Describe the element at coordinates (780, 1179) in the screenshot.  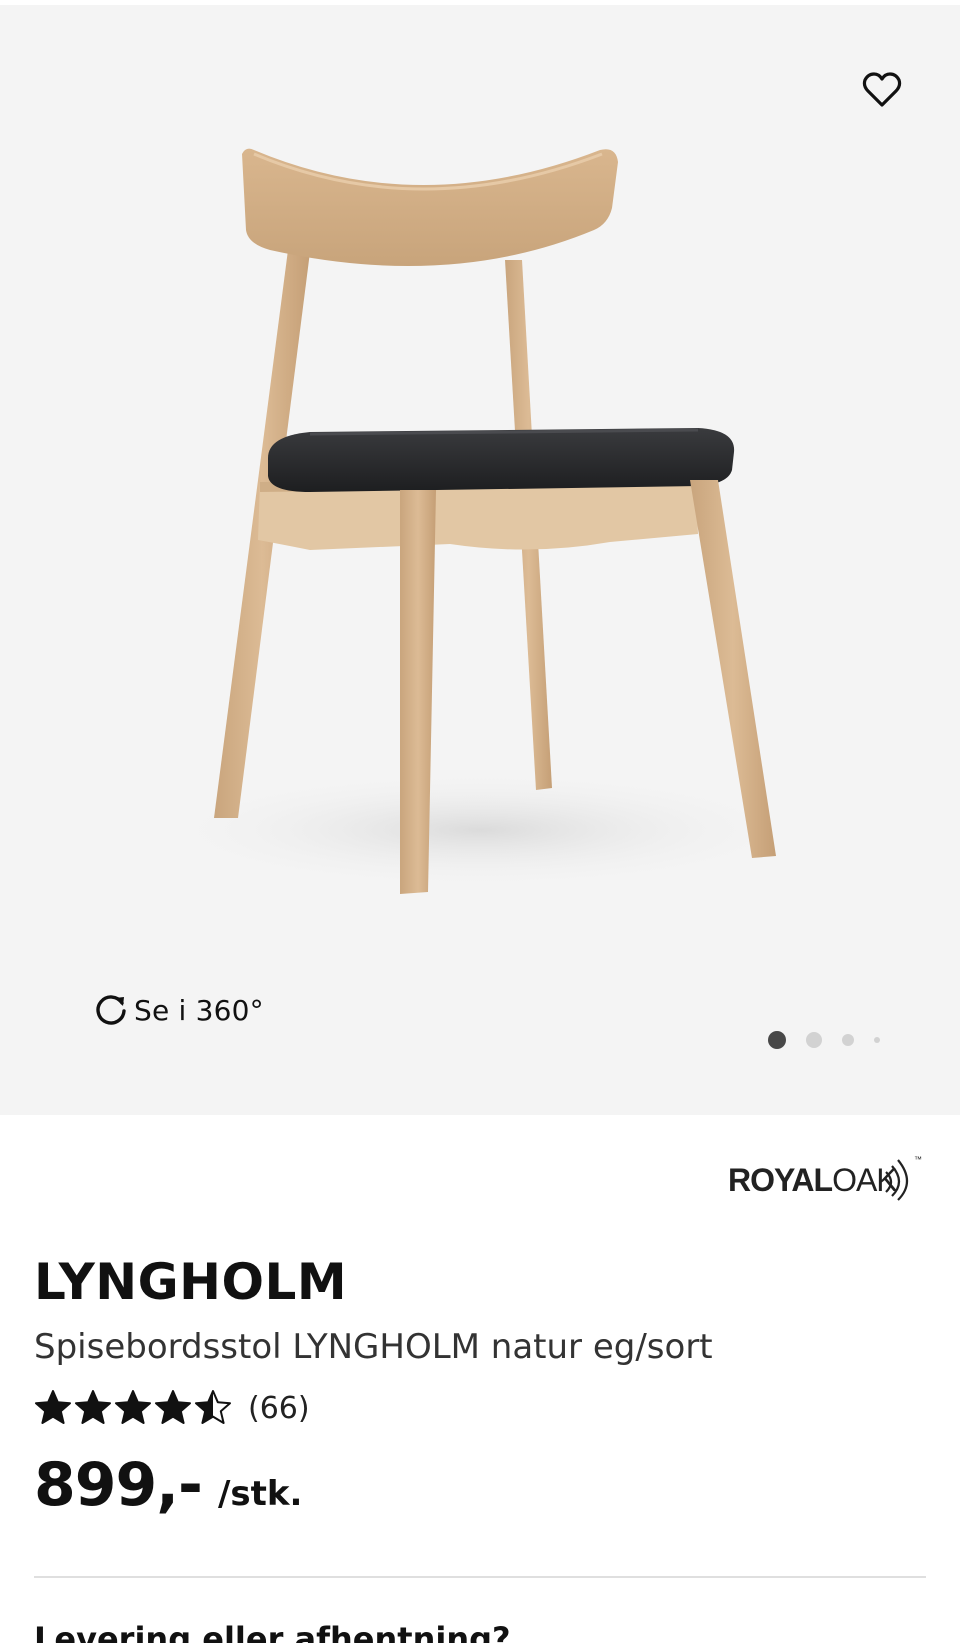
I see `brand-logo-royal: ROYAL` at that location.